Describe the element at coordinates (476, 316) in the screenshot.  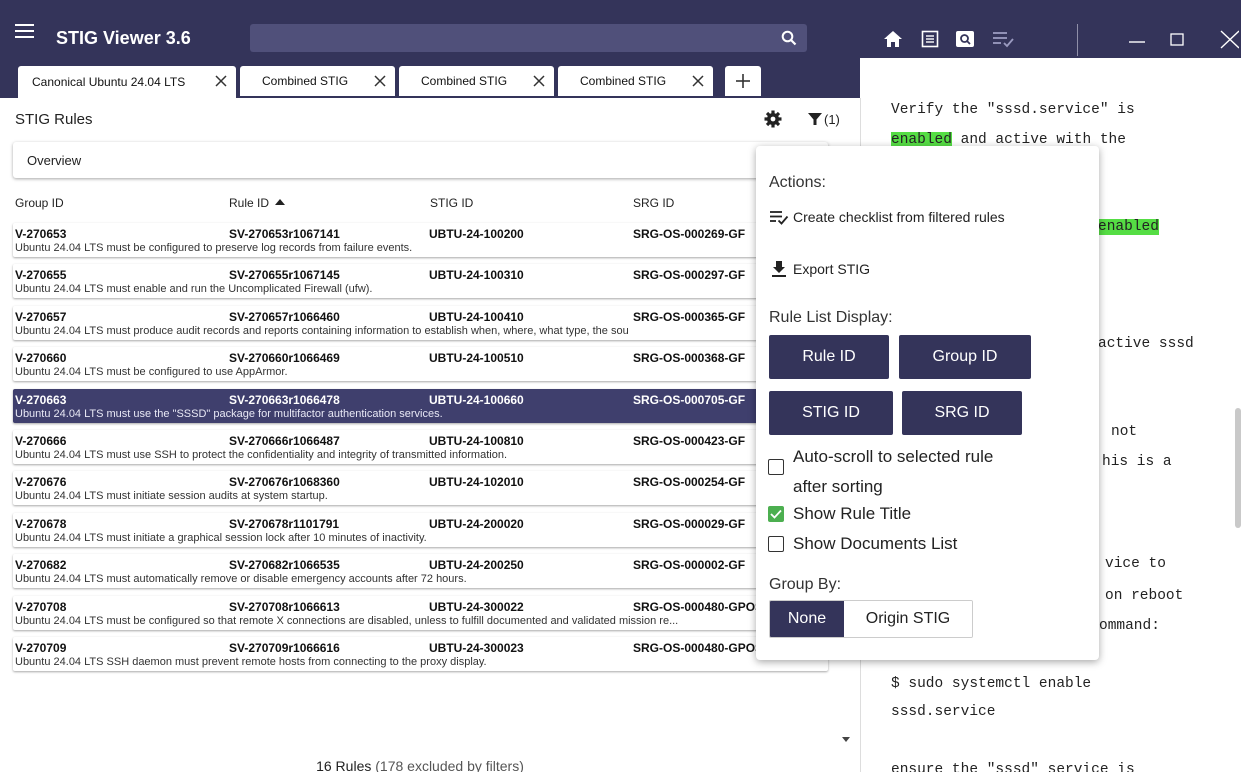
I see `rule-stig-id: UBTU-24-100410` at that location.